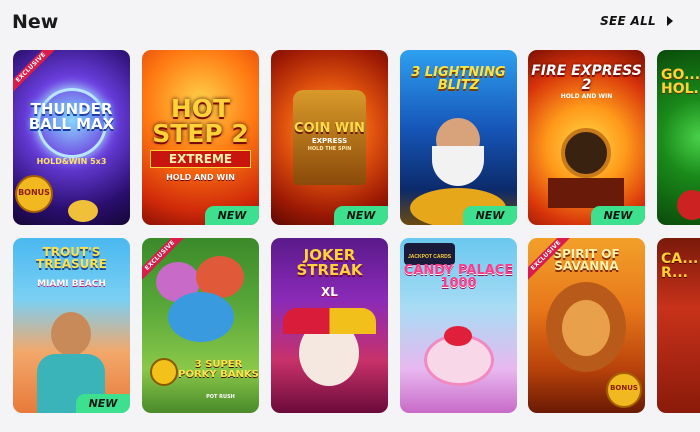 This screenshot has width=700, height=432. I want to click on game-logo: JOKER STREAK, so click(329, 262).